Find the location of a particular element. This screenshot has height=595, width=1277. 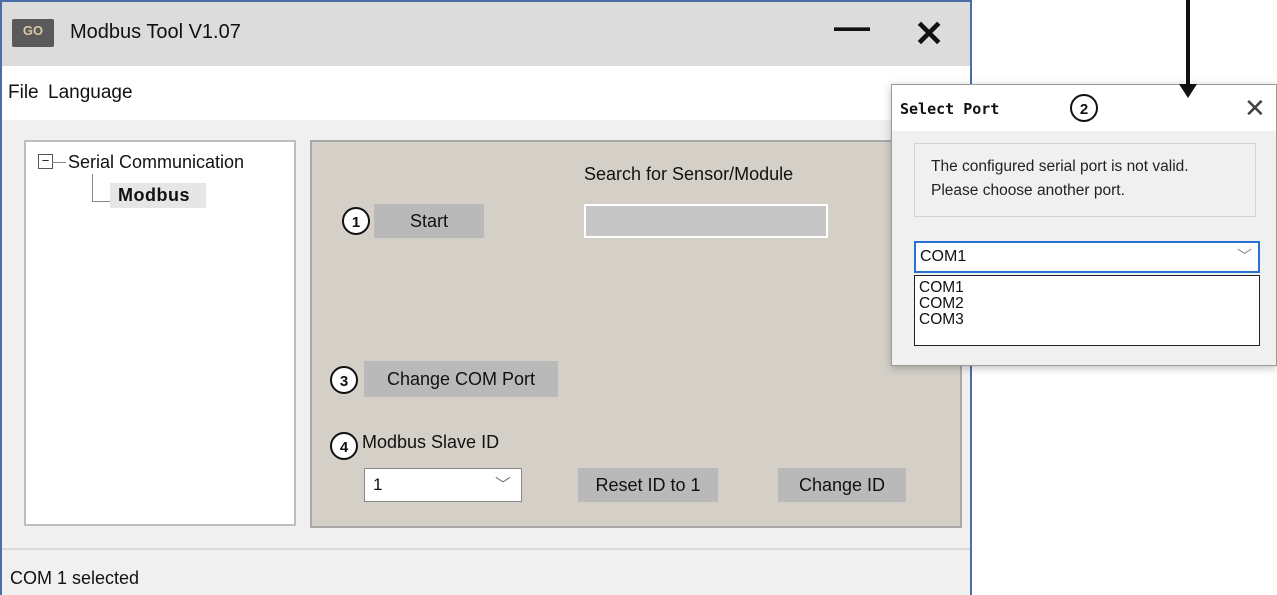

logo-text: GO is located at coordinates (33, 30).